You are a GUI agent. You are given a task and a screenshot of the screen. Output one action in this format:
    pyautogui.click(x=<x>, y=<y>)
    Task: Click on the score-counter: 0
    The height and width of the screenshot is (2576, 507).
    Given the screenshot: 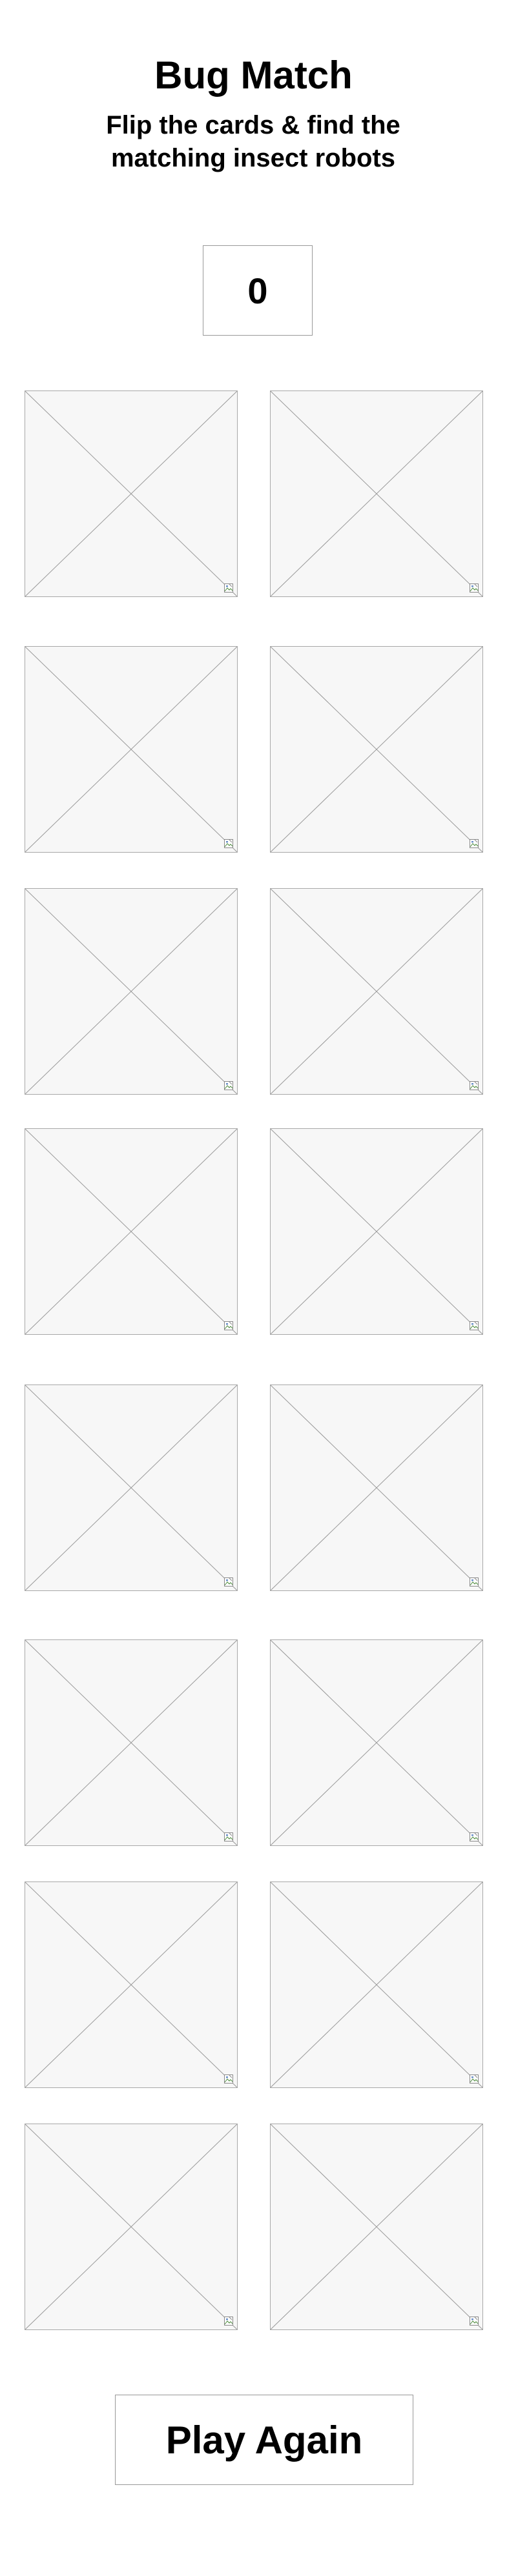 What is the action you would take?
    pyautogui.click(x=258, y=290)
    